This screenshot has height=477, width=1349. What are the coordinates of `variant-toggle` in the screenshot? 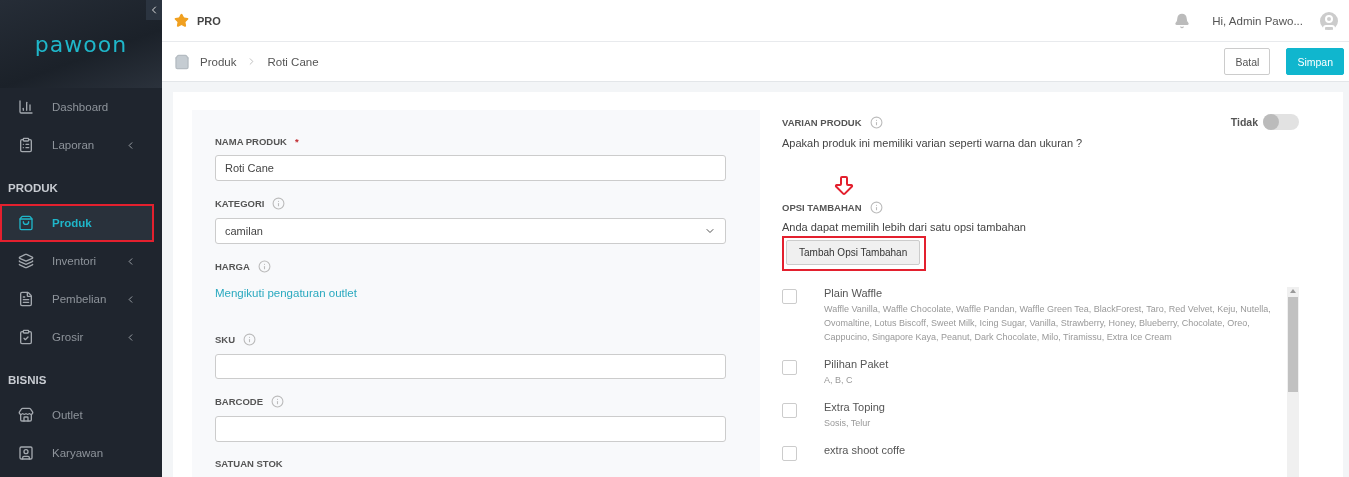 It's located at (1281, 122).